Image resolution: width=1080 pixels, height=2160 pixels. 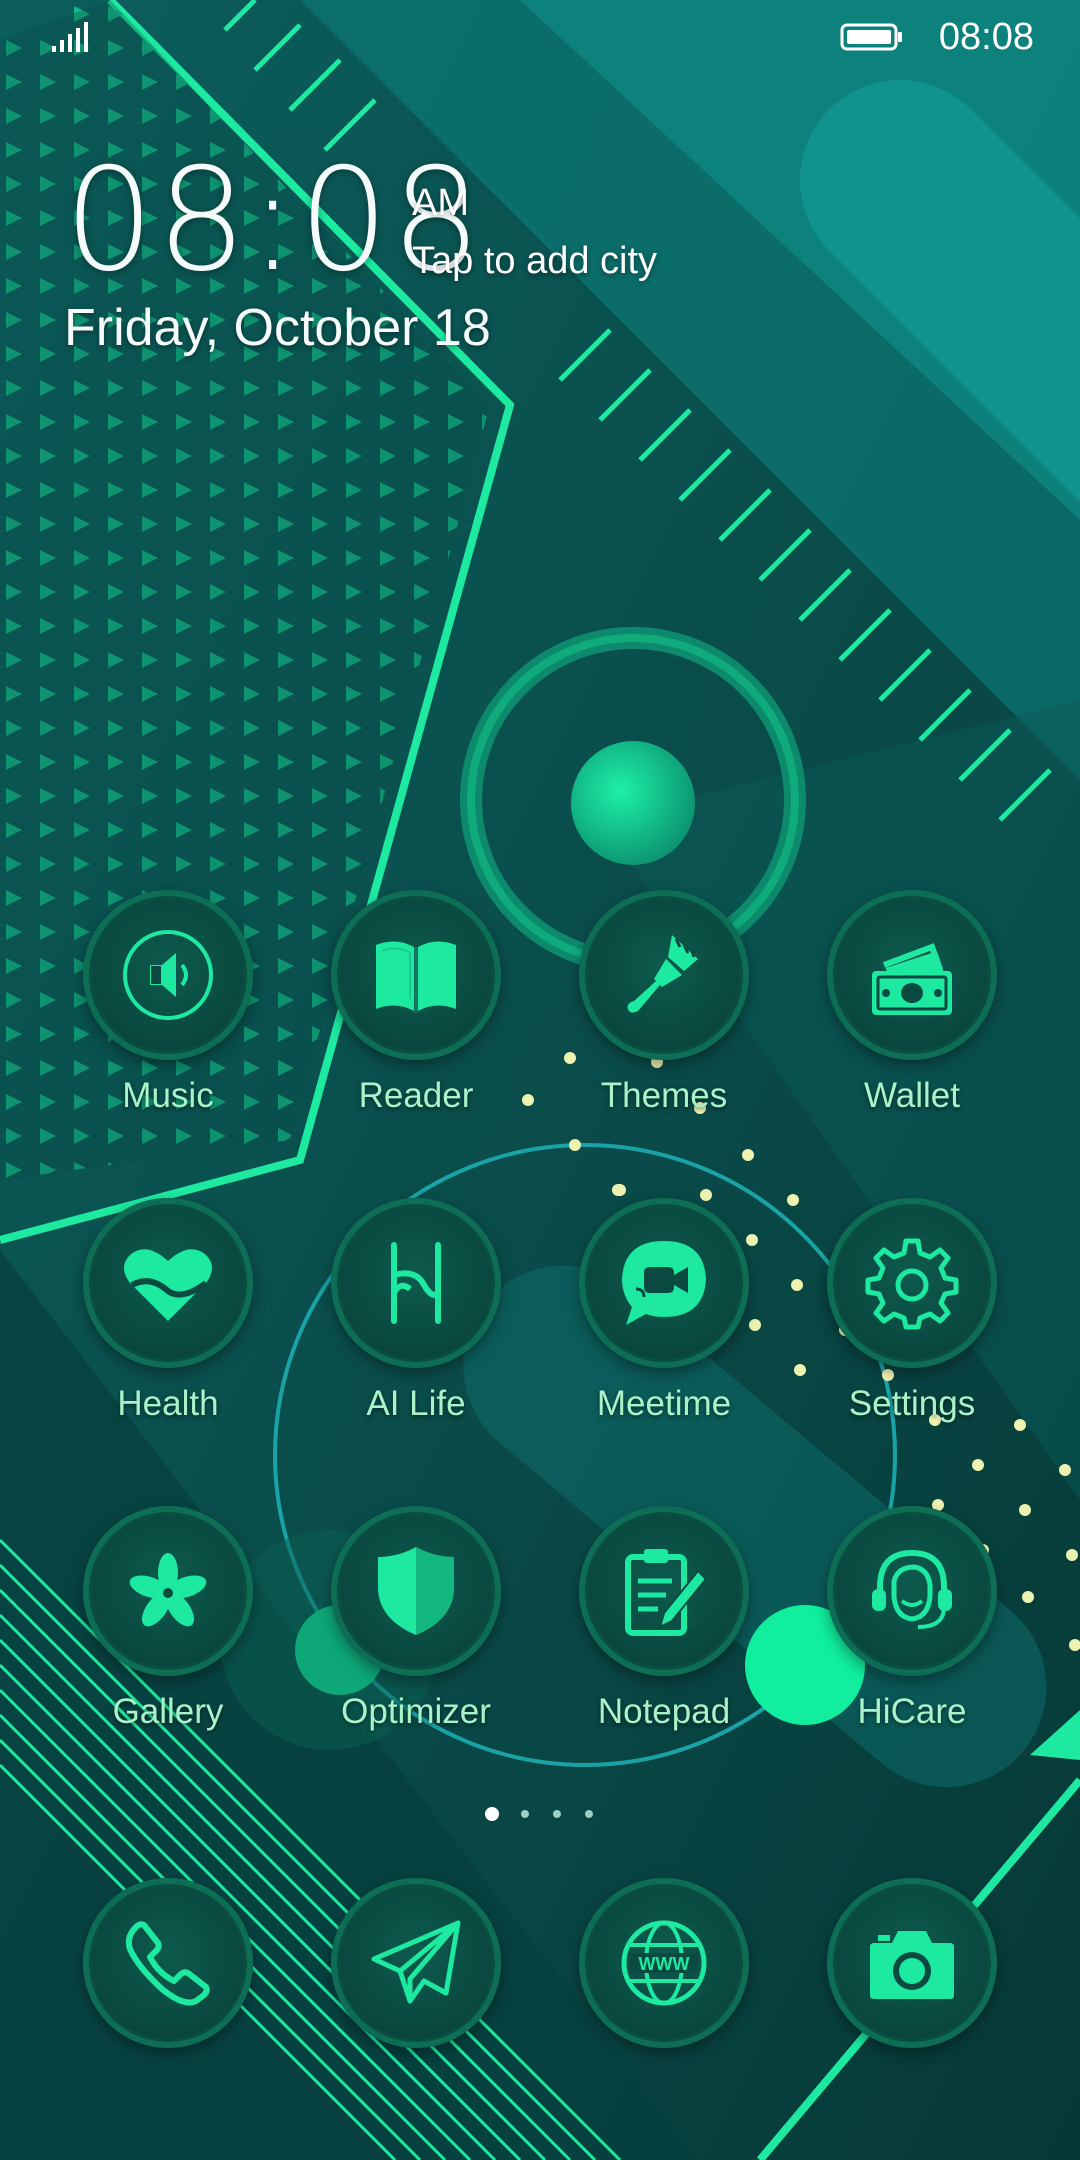 I want to click on wallet-icon, so click(x=912, y=975).